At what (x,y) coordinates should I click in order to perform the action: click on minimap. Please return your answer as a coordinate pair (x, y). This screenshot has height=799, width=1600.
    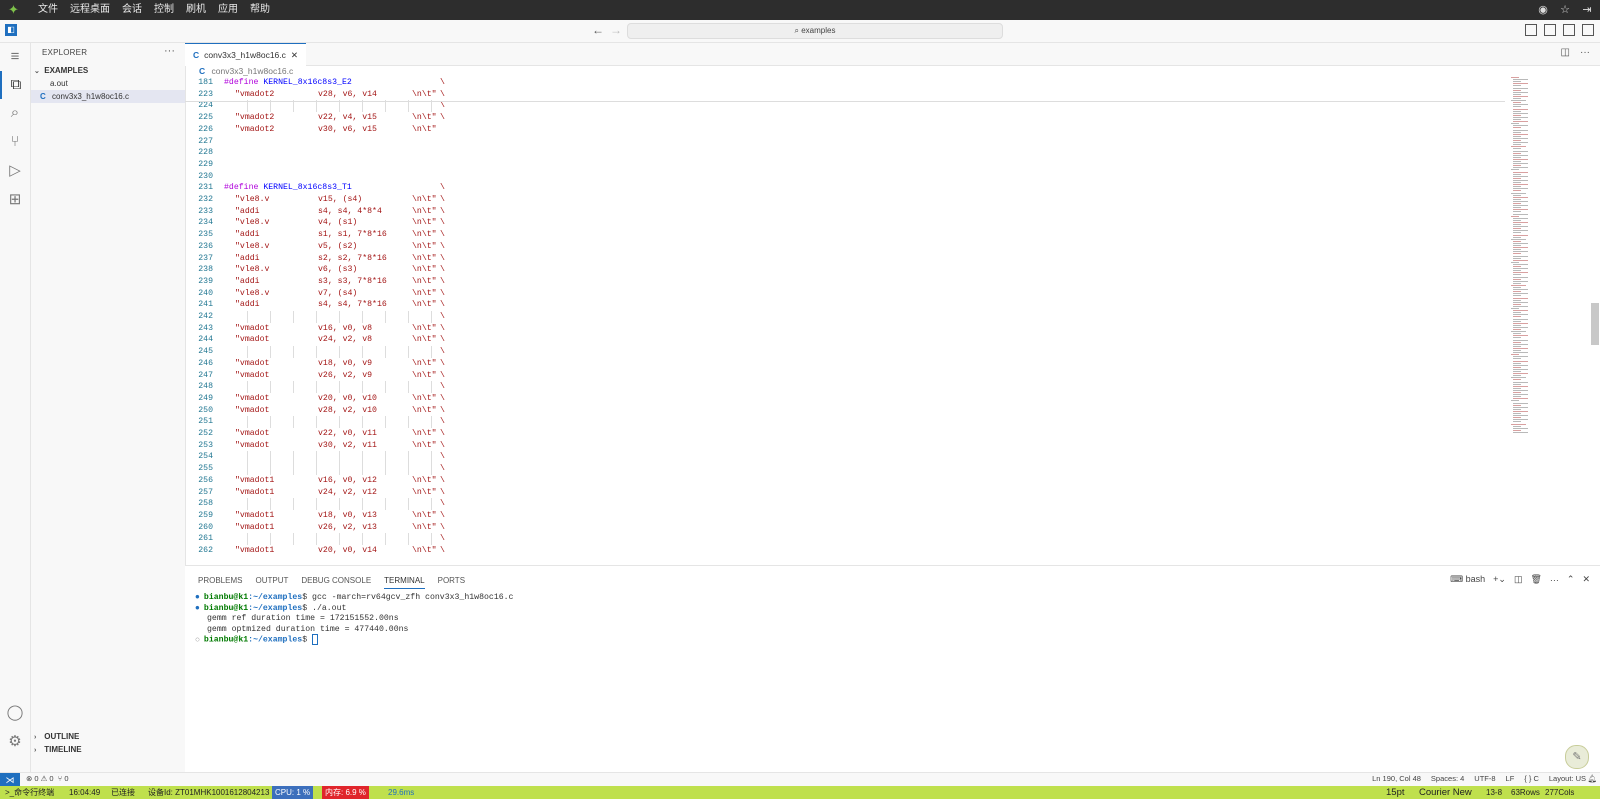
    Looking at the image, I should click on (1536, 257).